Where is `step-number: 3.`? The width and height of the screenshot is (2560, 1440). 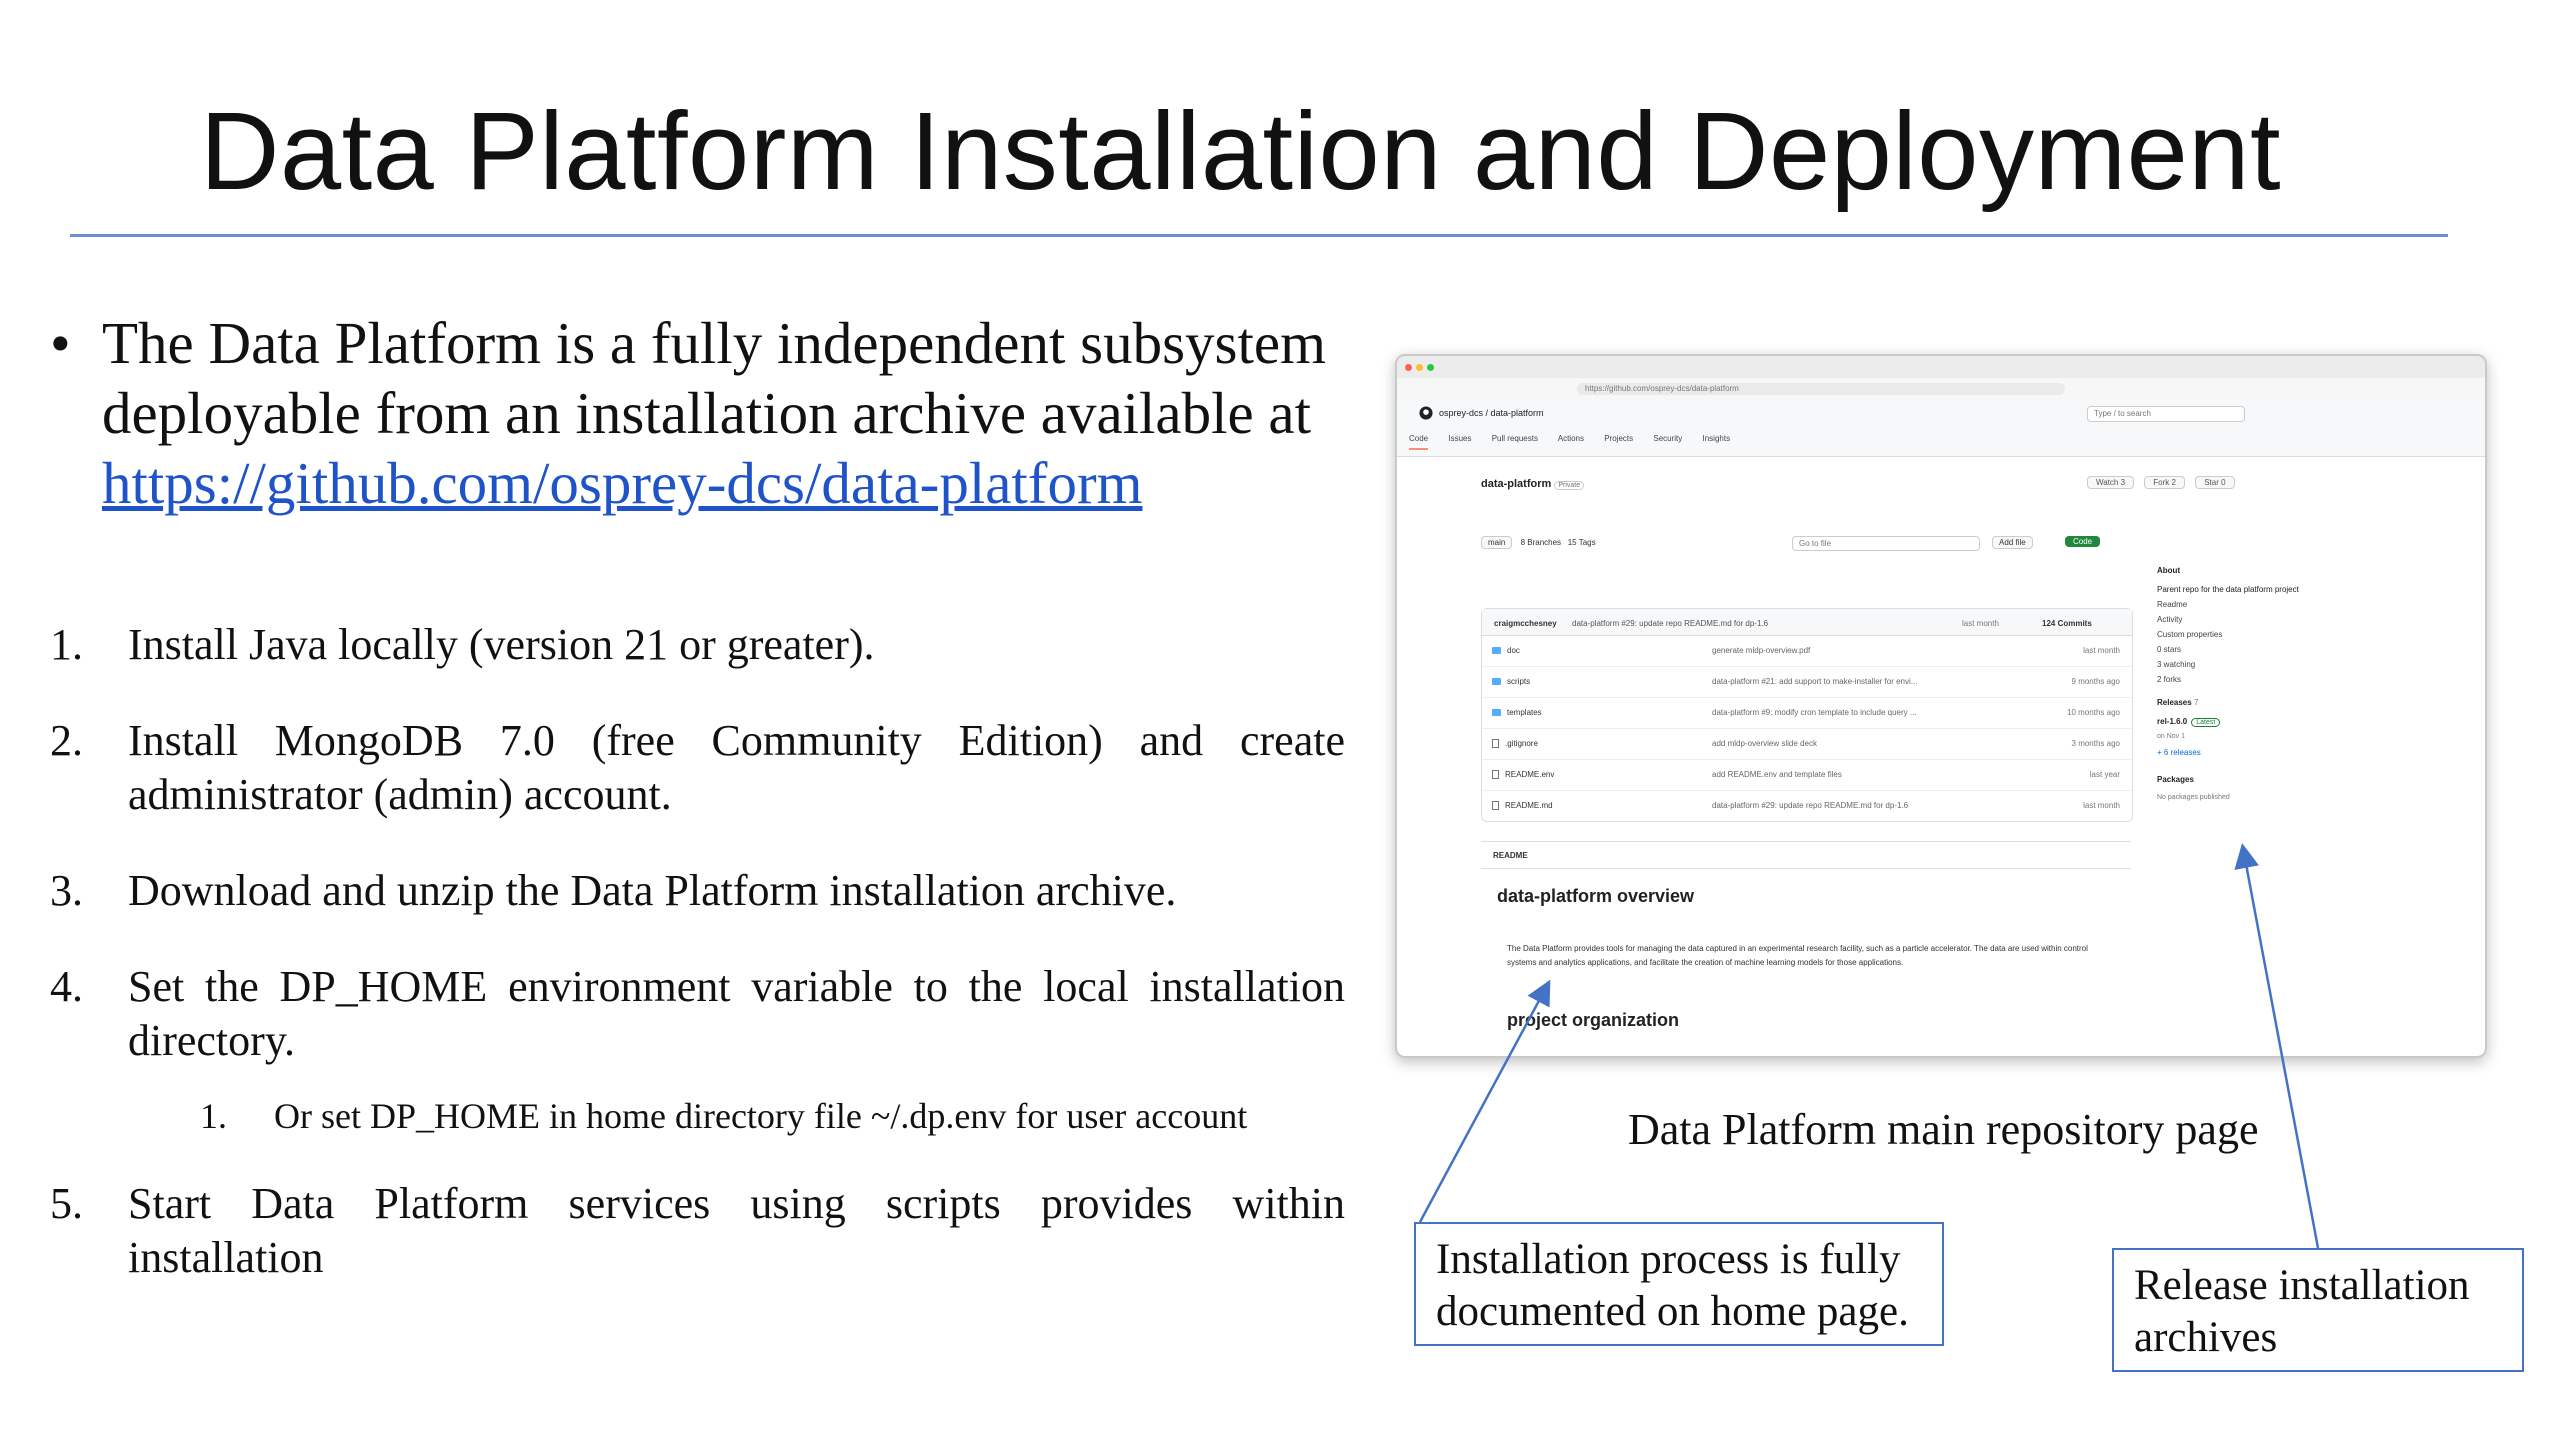 step-number: 3. is located at coordinates (66, 890).